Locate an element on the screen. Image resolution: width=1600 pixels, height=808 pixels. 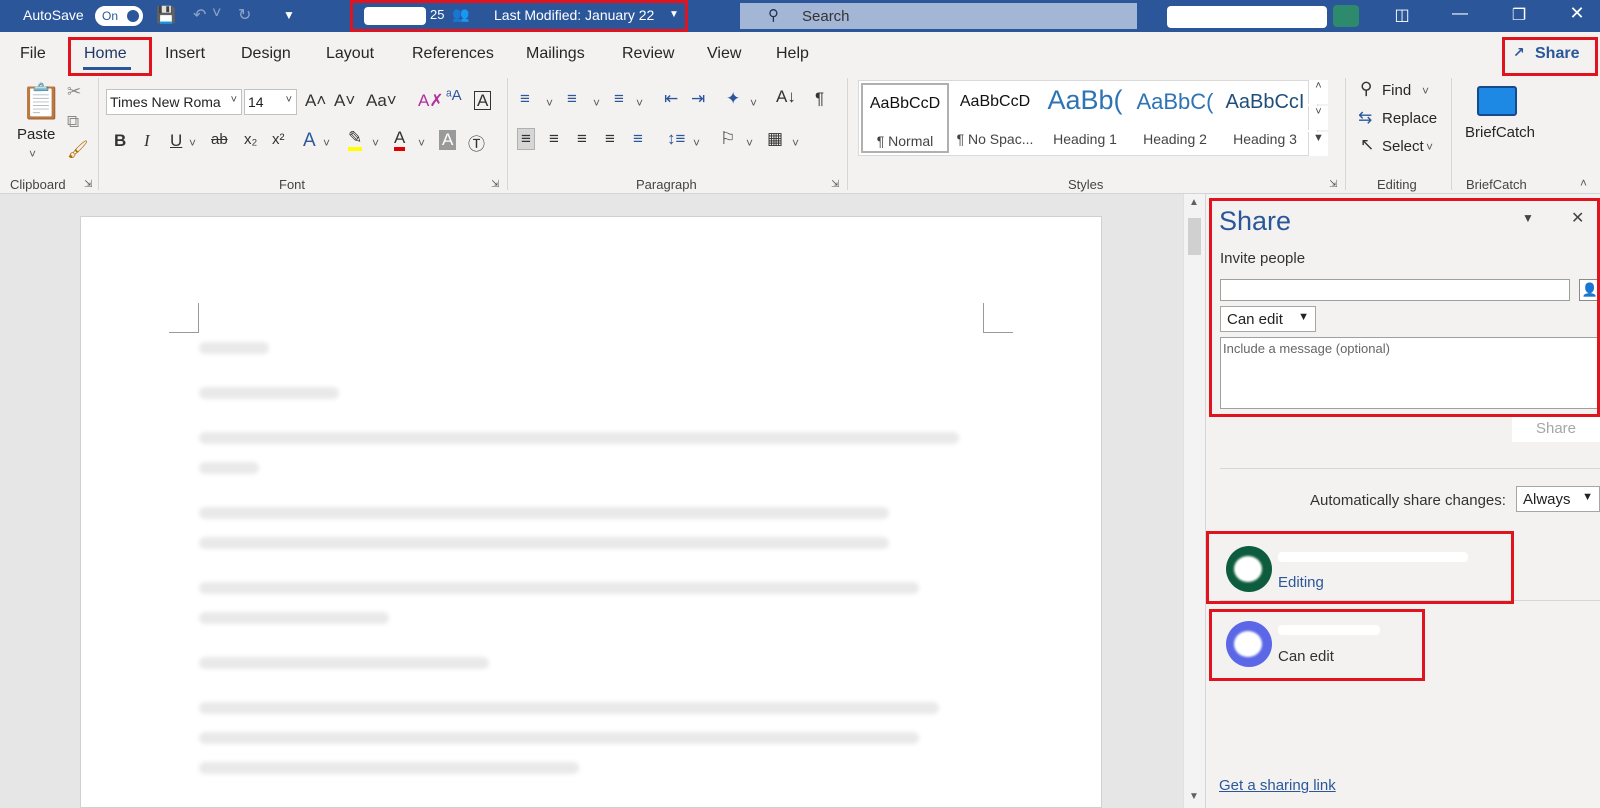
customize-qat-icon: ▼ is located at coordinates (289, 15).